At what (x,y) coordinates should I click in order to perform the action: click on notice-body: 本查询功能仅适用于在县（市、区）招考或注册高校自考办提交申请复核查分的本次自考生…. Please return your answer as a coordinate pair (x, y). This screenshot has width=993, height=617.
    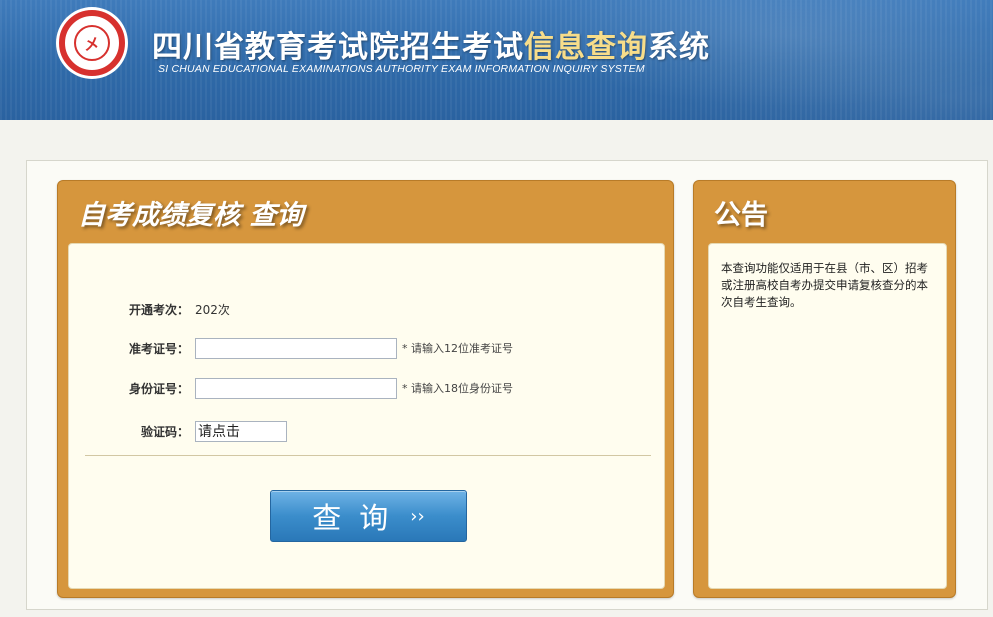
    Looking at the image, I should click on (827, 416).